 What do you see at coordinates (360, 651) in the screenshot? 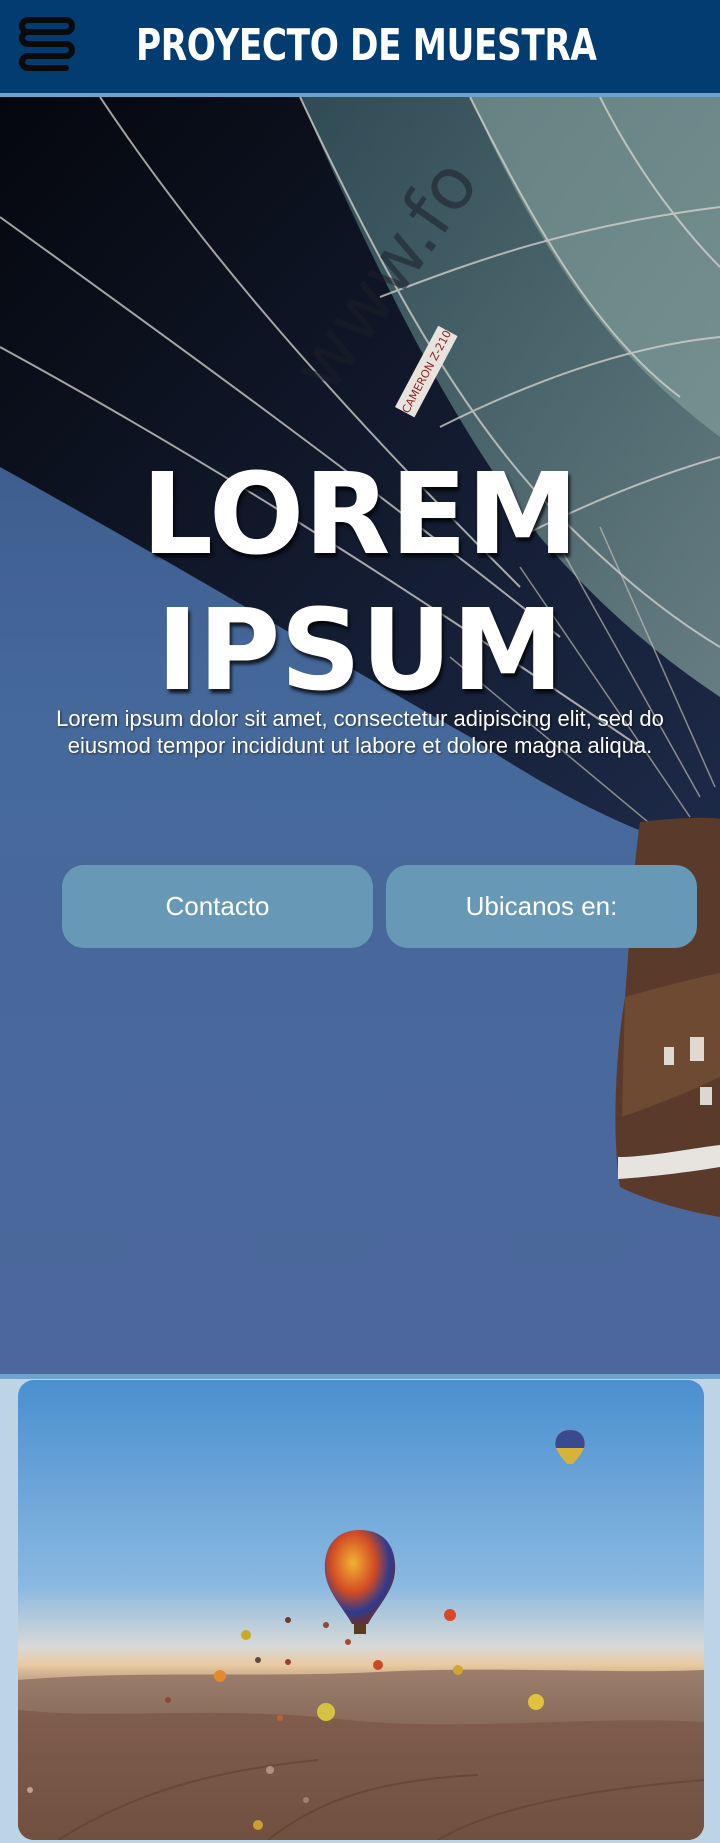
I see `hero-title-line2: IPSUM` at bounding box center [360, 651].